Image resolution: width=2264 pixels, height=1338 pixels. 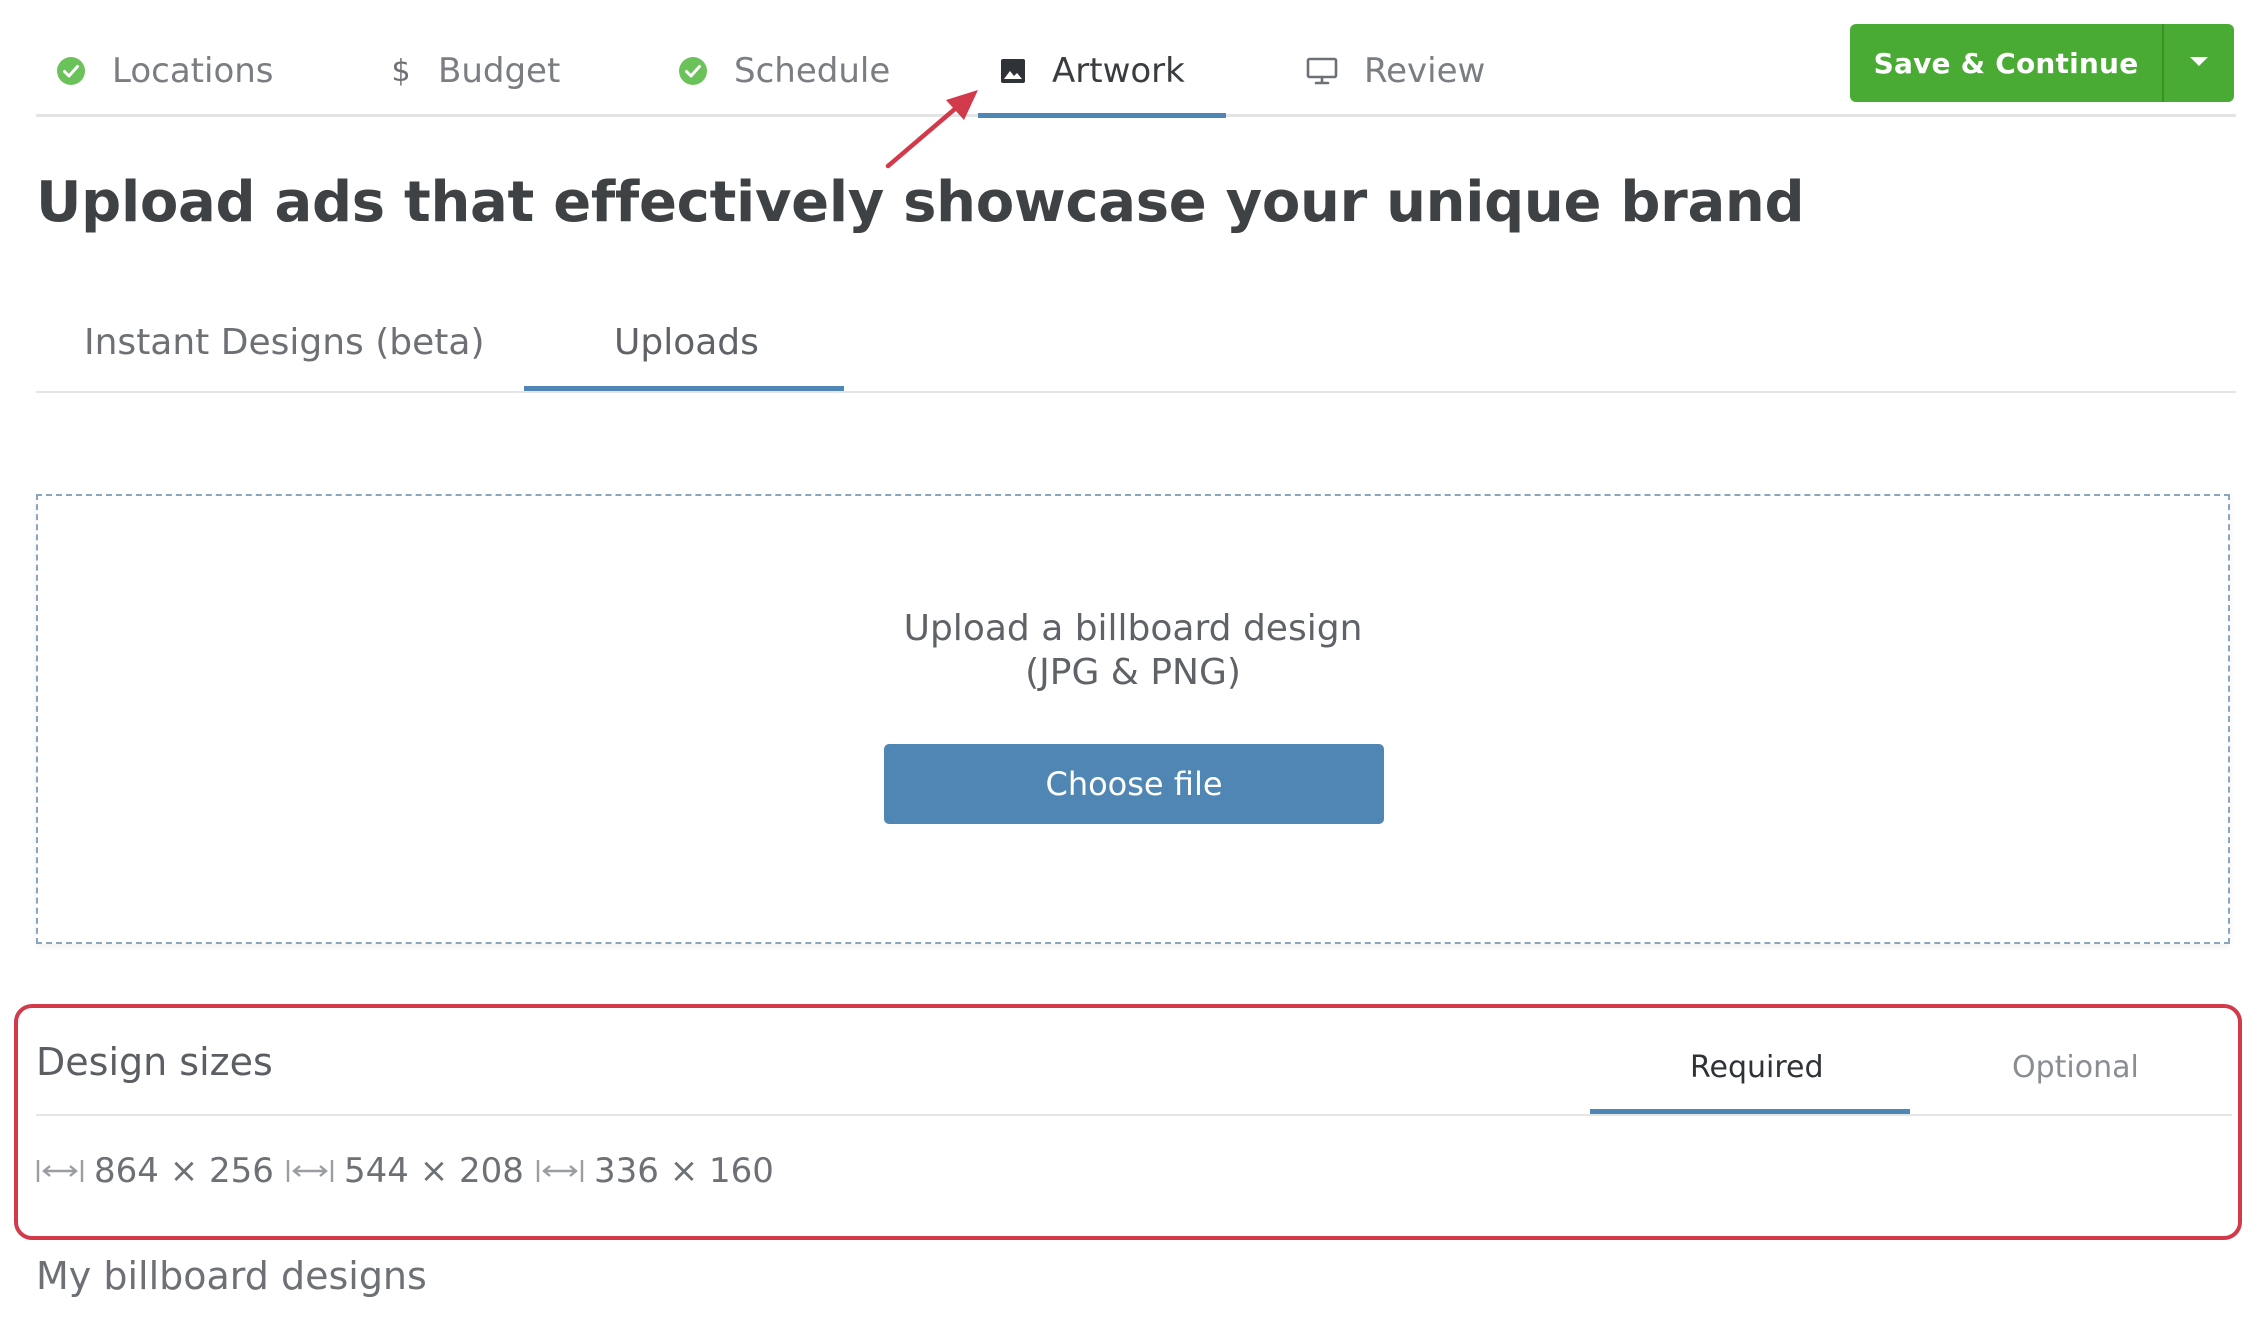 What do you see at coordinates (184, 1171) in the screenshot?
I see `size-label: 864 × 256` at bounding box center [184, 1171].